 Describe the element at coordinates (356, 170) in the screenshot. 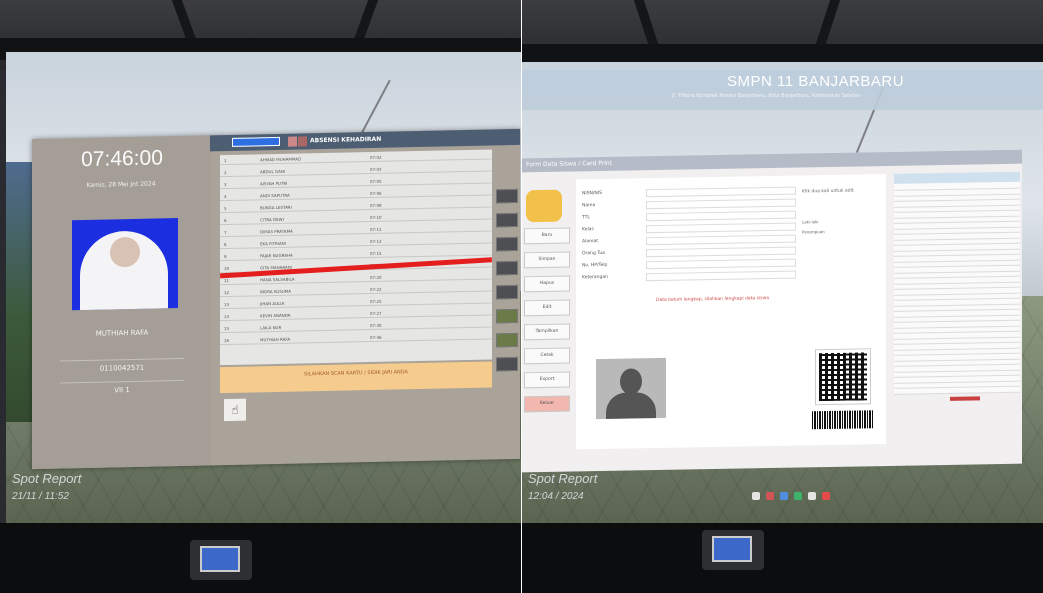

I see `table-row: 2 ABDUL GANI 07:03` at that location.